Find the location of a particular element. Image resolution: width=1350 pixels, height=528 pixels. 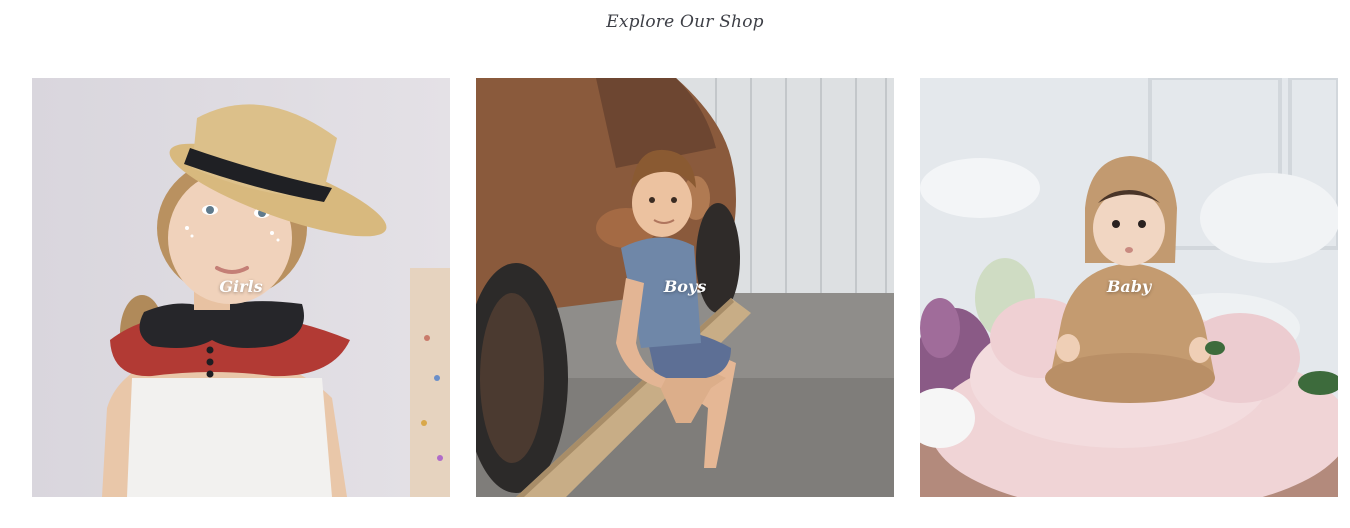

category-label-baby: Baby is located at coordinates (1129, 286).